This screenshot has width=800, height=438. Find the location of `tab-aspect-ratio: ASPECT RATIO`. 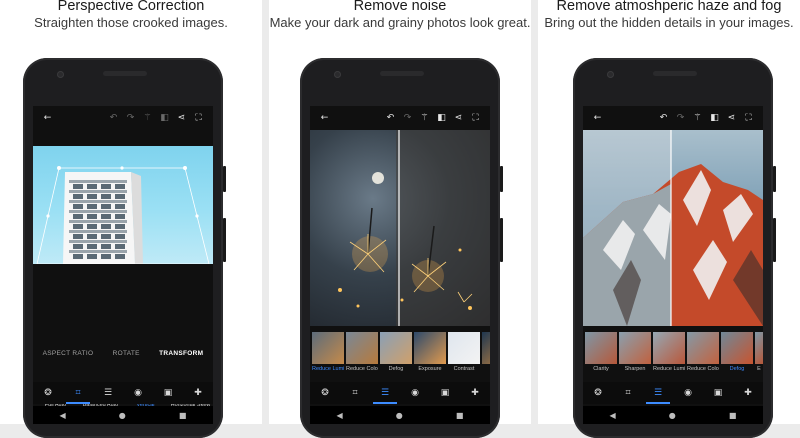

tab-aspect-ratio: ASPECT RATIO is located at coordinates (68, 353).